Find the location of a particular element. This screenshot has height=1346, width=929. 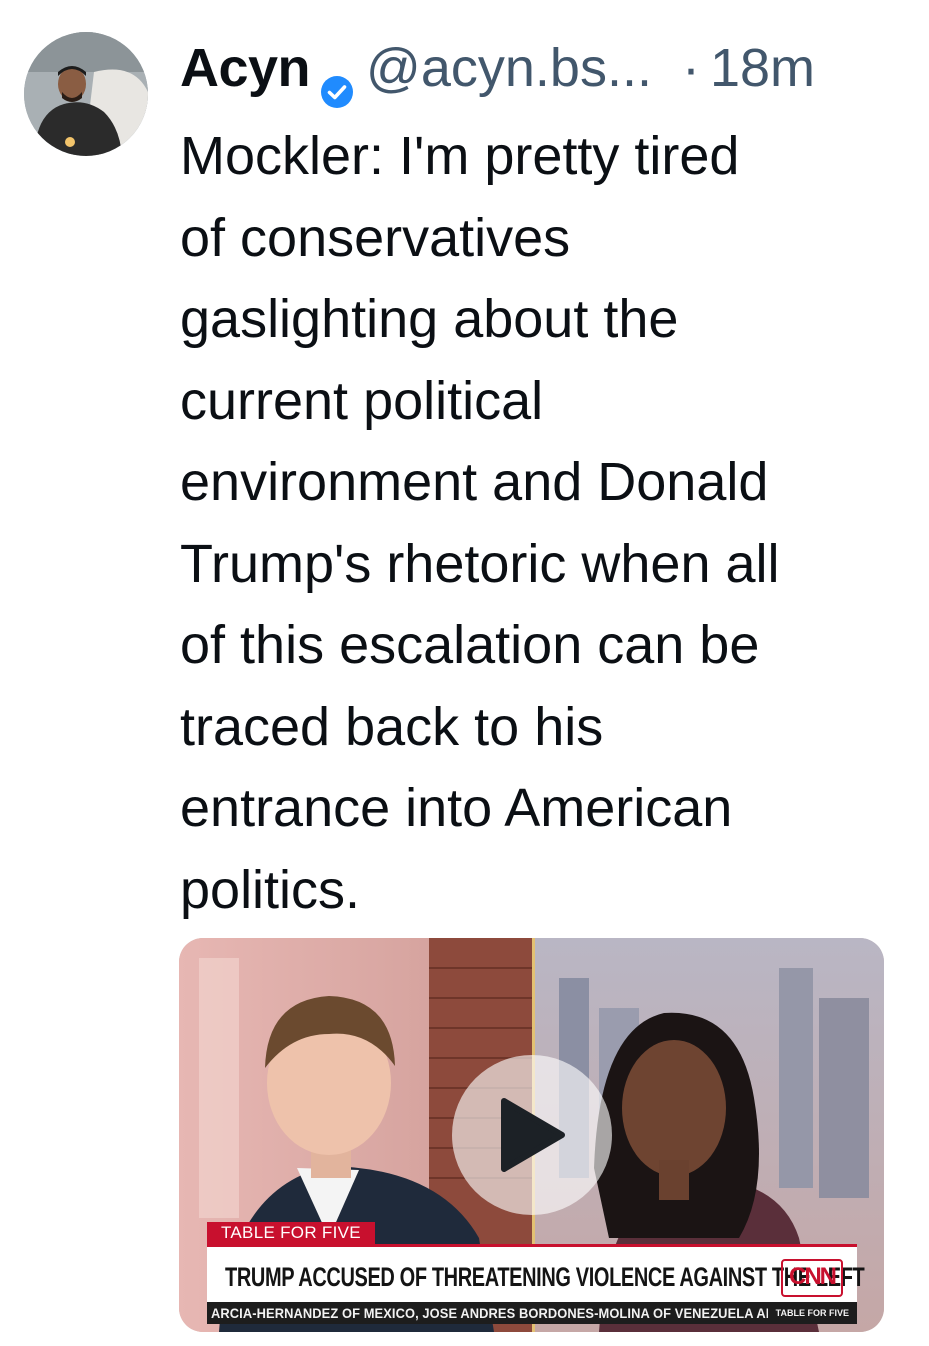

author-display-name: Acyn is located at coordinates (245, 68).